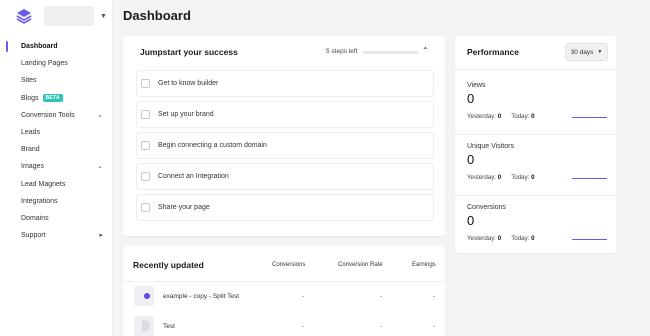 The image size is (650, 336). What do you see at coordinates (157, 15) in the screenshot?
I see `page-title: Dashboard` at bounding box center [157, 15].